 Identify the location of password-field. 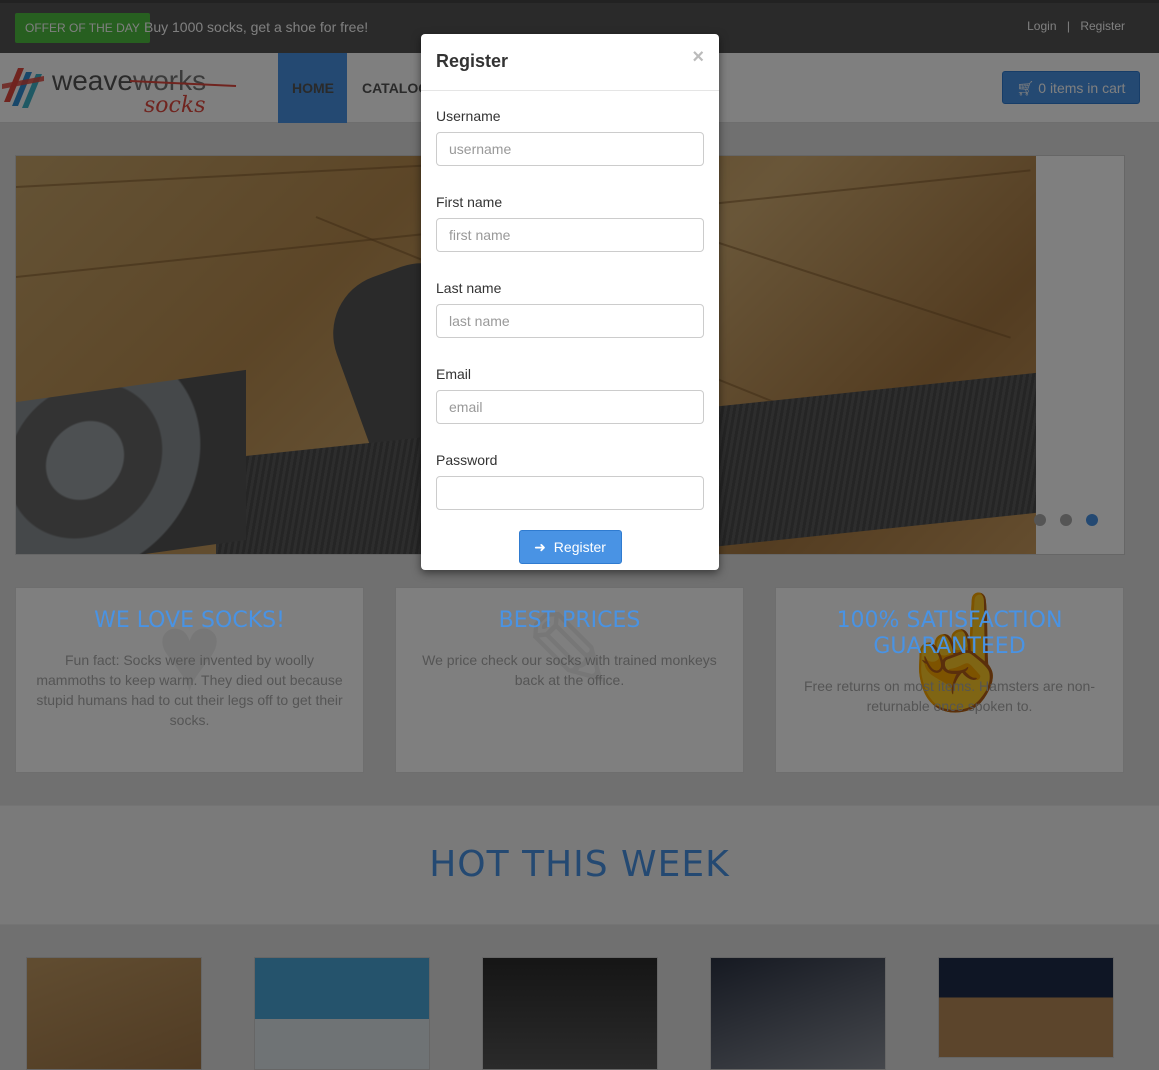
(570, 493).